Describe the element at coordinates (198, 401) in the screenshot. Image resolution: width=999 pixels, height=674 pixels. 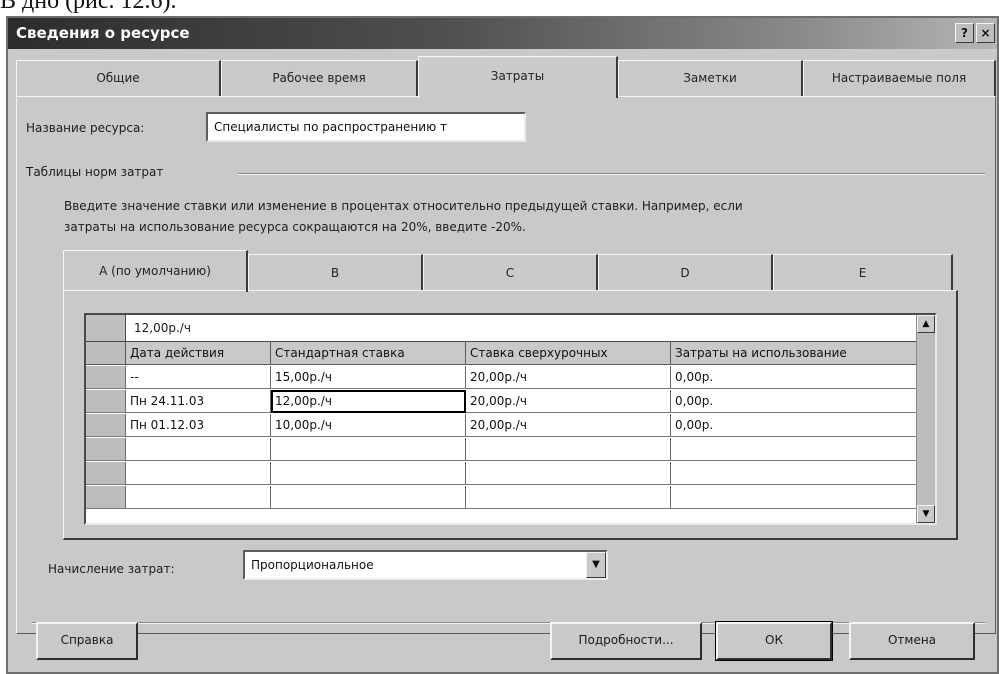
I see `table-cell: Пн 24.11.03` at that location.